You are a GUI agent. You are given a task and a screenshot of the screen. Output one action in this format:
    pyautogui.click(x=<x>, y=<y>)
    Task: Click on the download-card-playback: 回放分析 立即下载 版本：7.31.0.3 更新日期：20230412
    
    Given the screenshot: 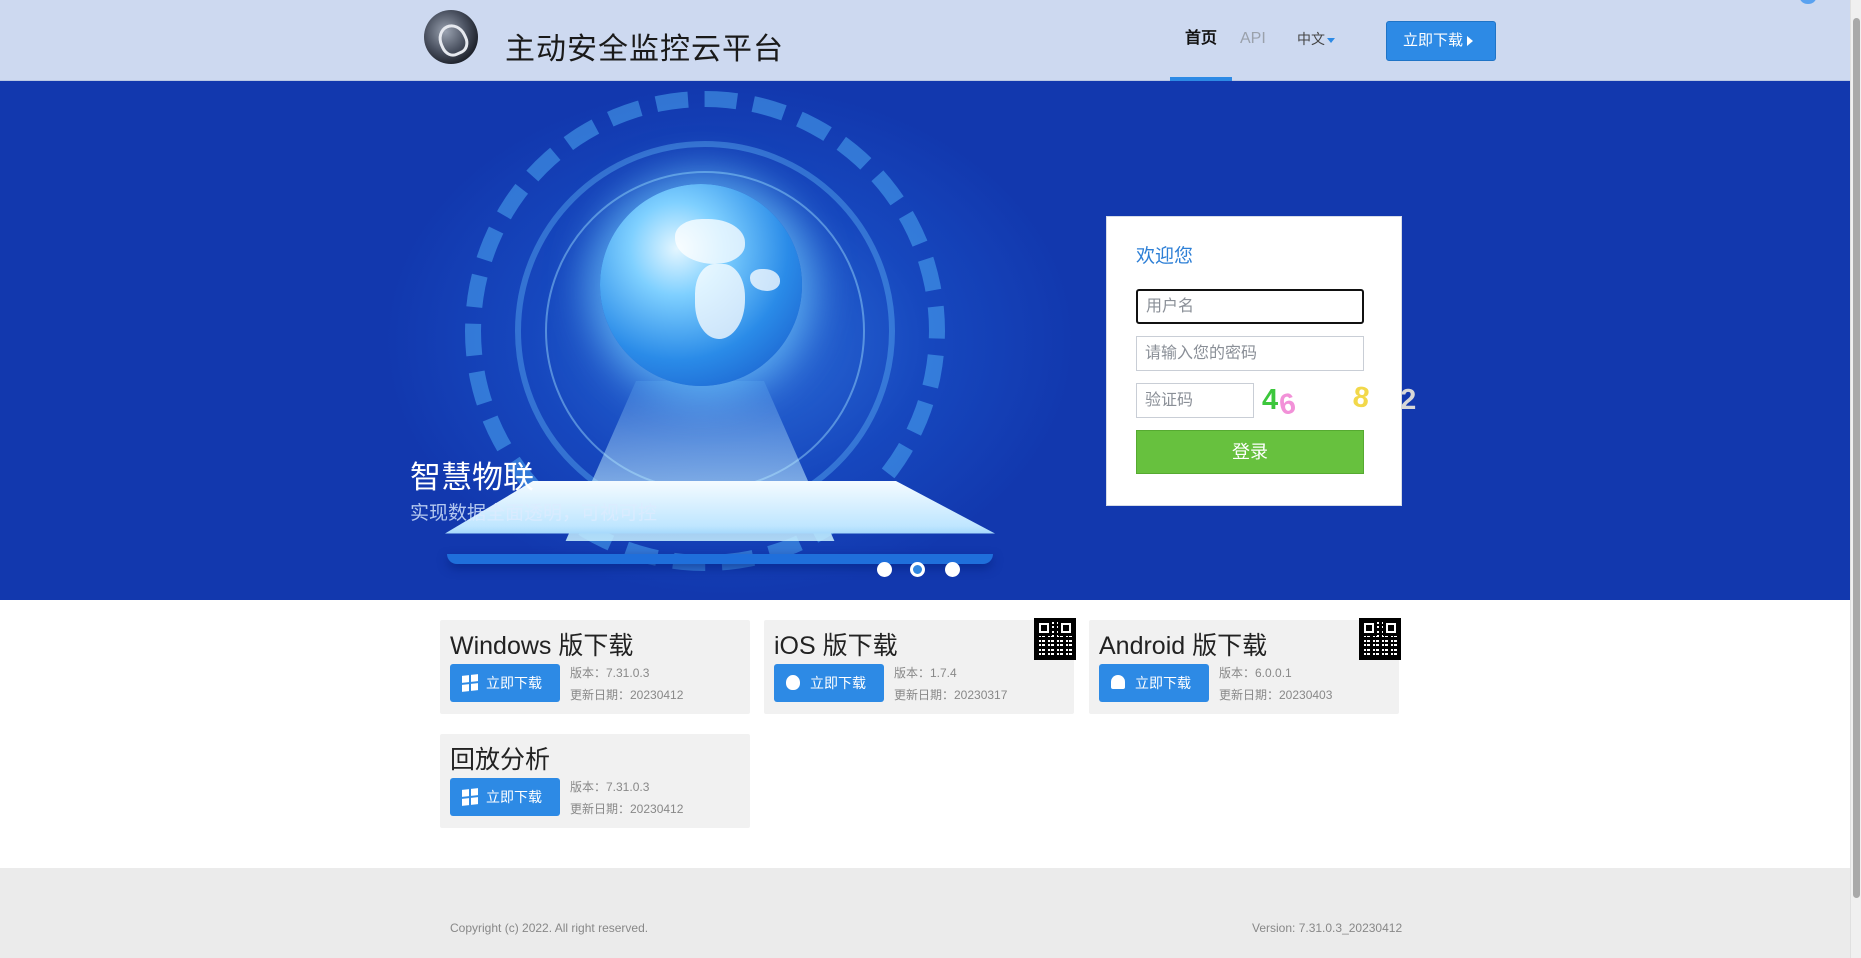 What is the action you would take?
    pyautogui.click(x=595, y=781)
    